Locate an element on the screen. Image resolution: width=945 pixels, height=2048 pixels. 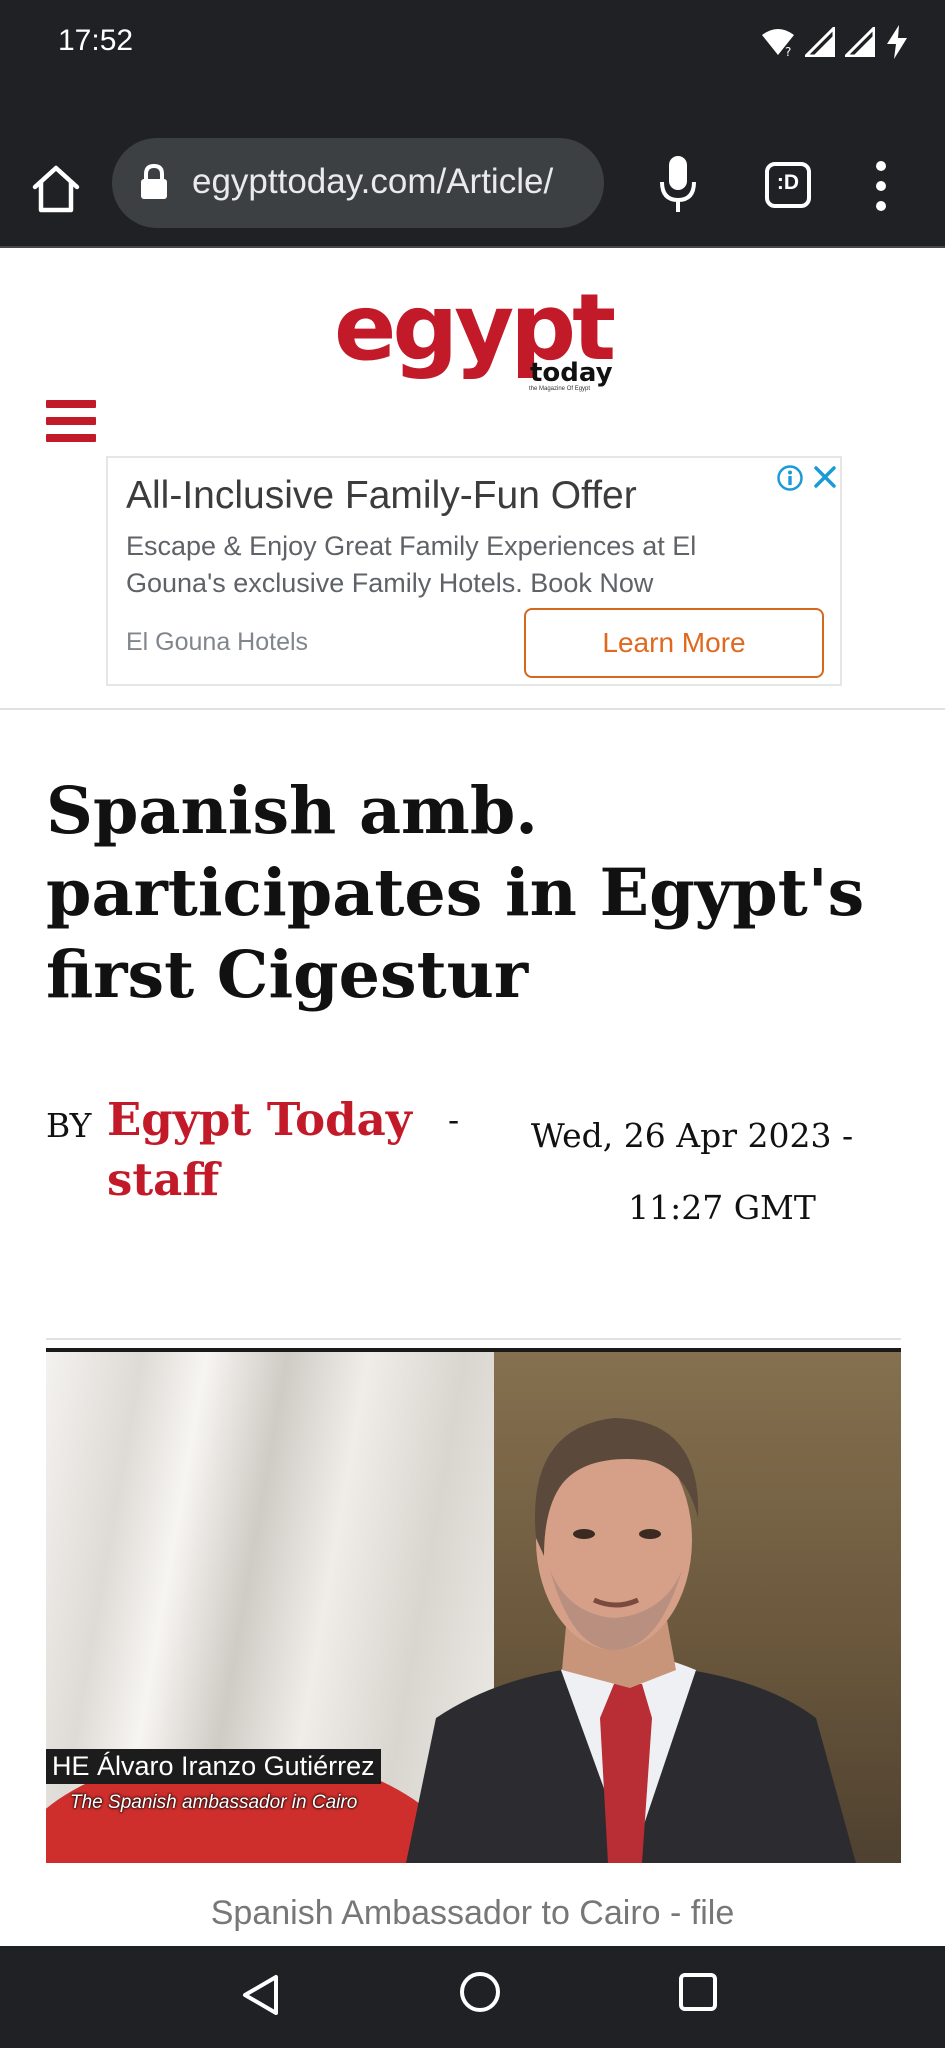
wifi-icon: ? is located at coordinates (778, 43).